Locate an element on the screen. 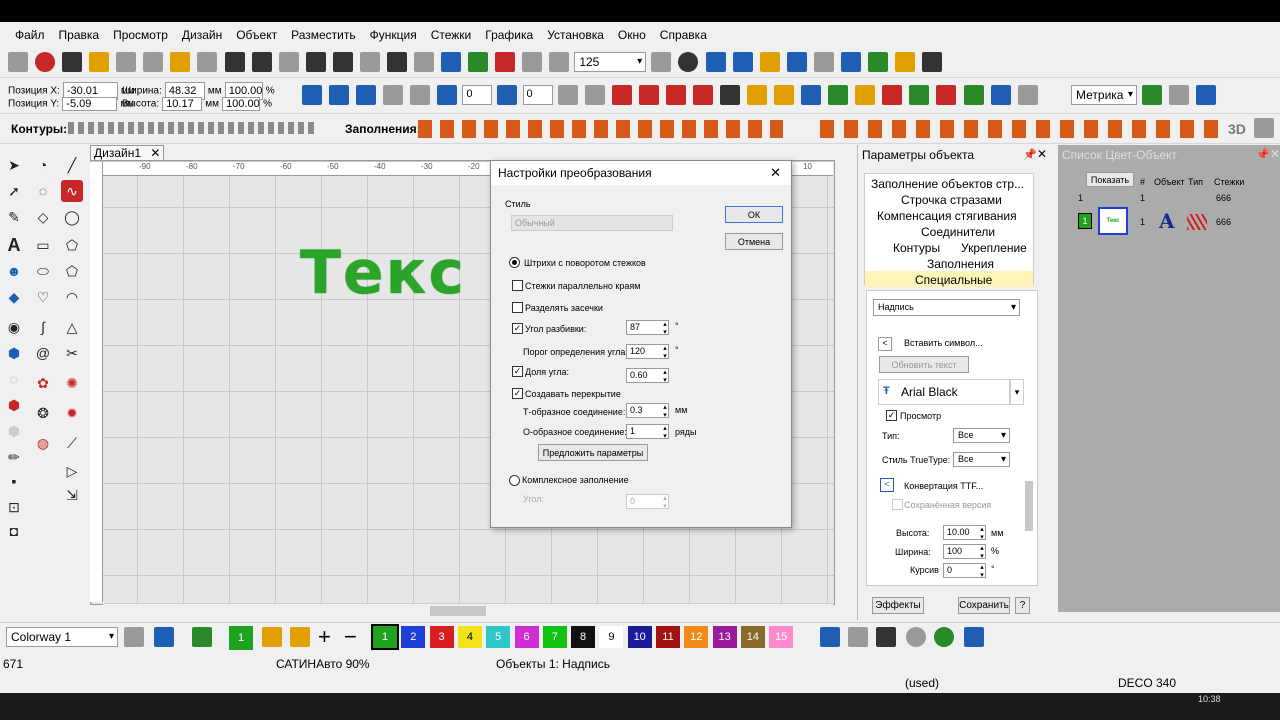 Image resolution: width=1280 pixels, height=720 pixels. ttf-style-select: Все is located at coordinates (981, 459).